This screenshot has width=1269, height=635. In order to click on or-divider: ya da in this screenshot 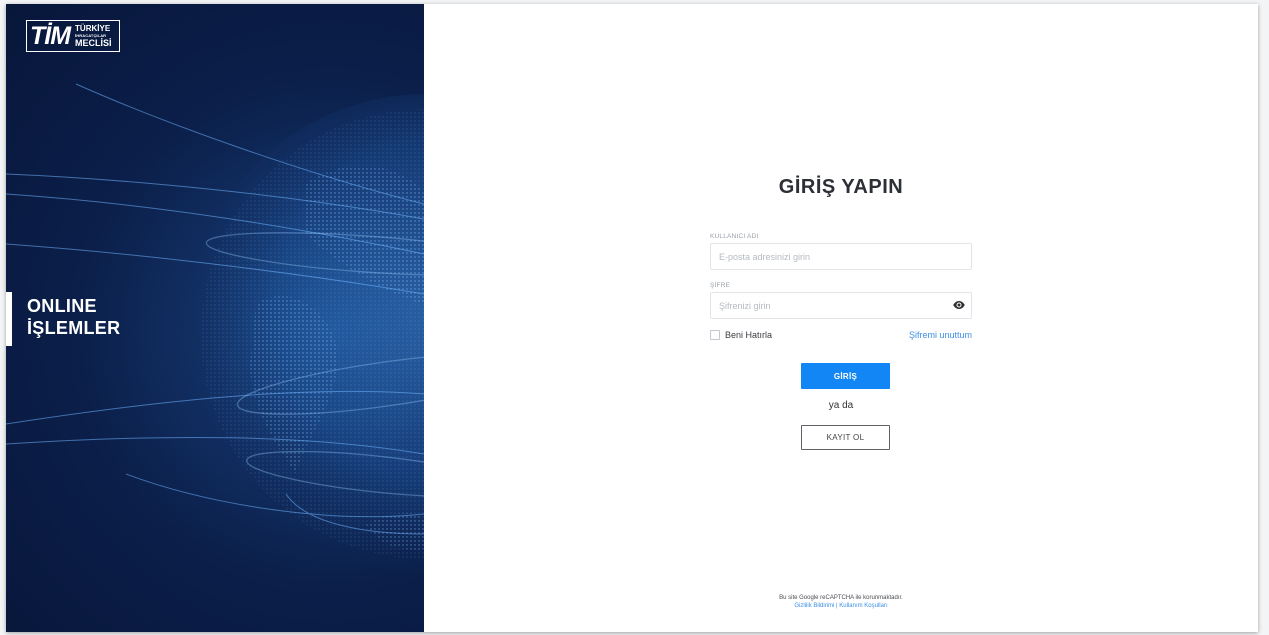, I will do `click(841, 405)`.